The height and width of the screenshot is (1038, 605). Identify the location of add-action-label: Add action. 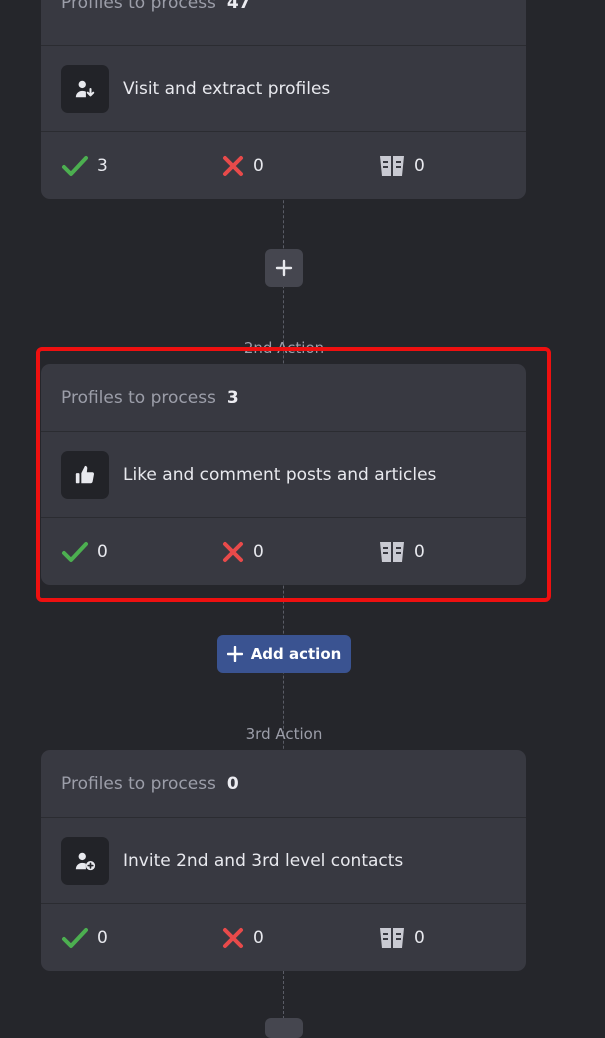
(296, 654).